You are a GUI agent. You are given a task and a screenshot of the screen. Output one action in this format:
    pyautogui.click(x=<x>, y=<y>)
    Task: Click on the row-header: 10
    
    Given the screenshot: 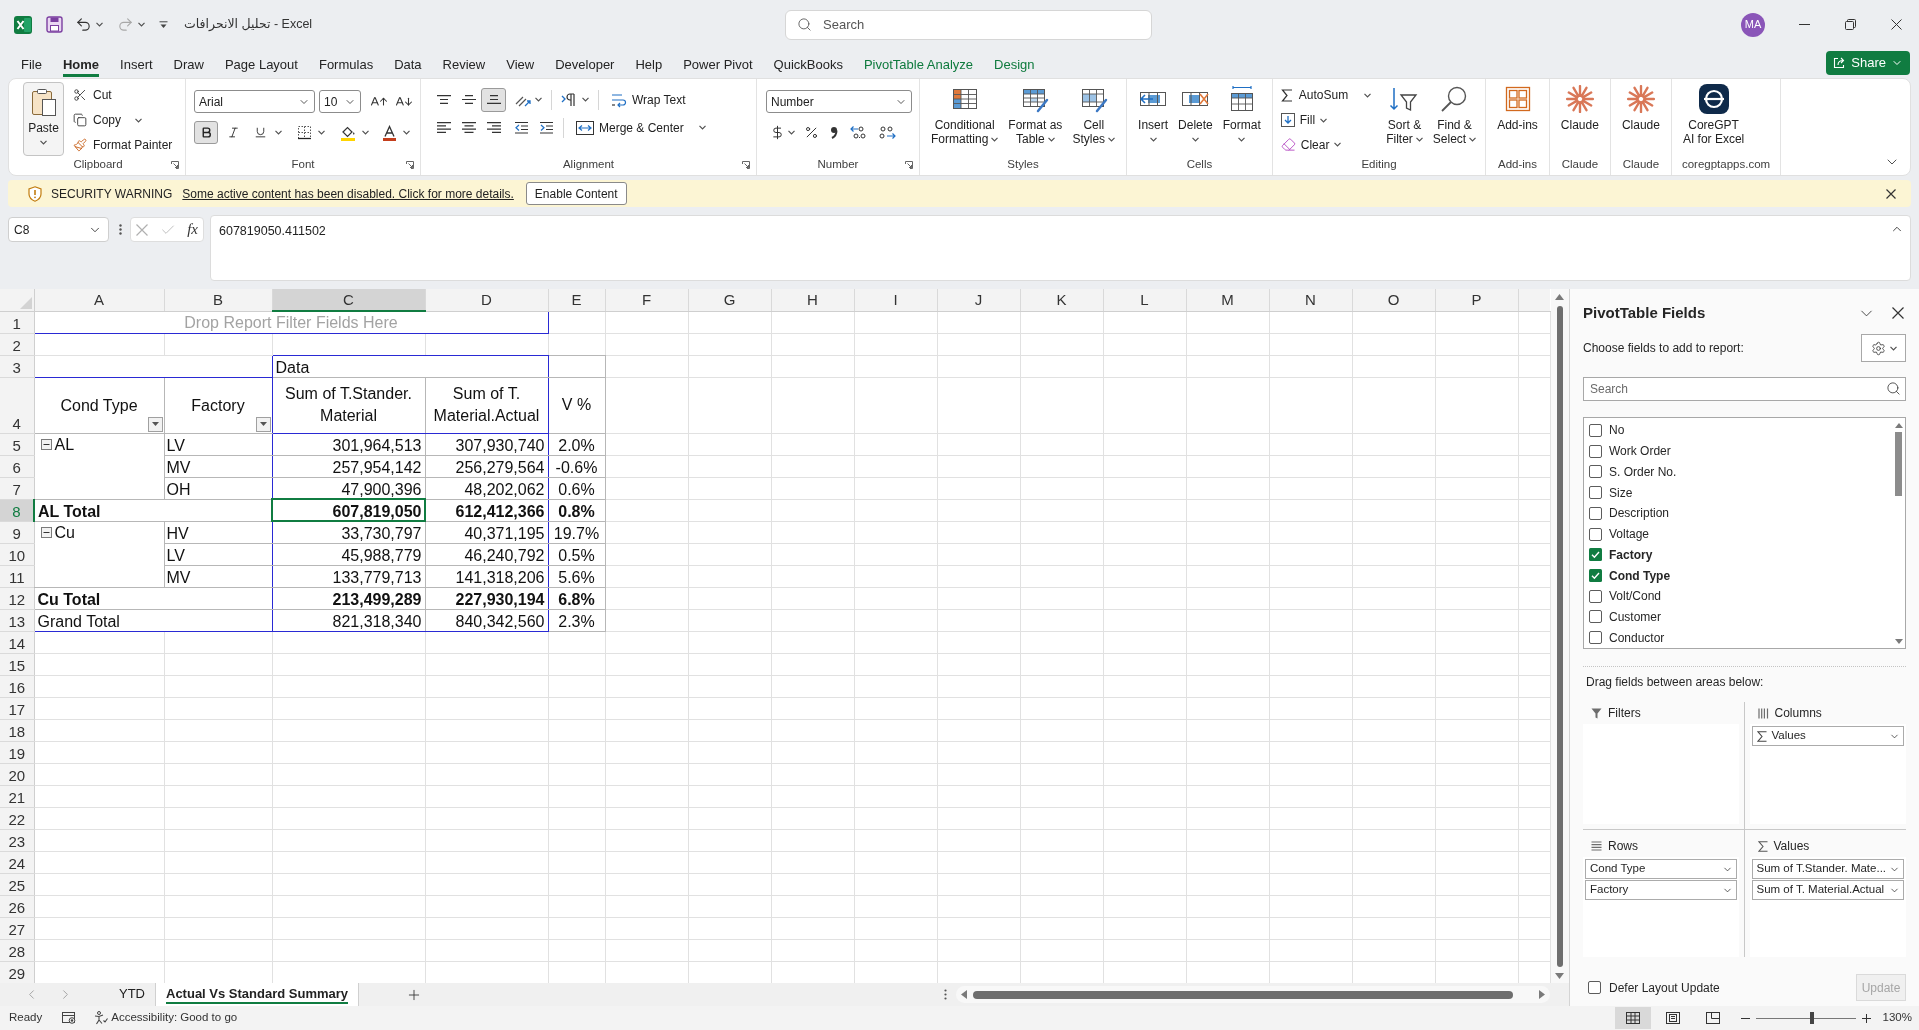 What is the action you would take?
    pyautogui.click(x=17, y=554)
    